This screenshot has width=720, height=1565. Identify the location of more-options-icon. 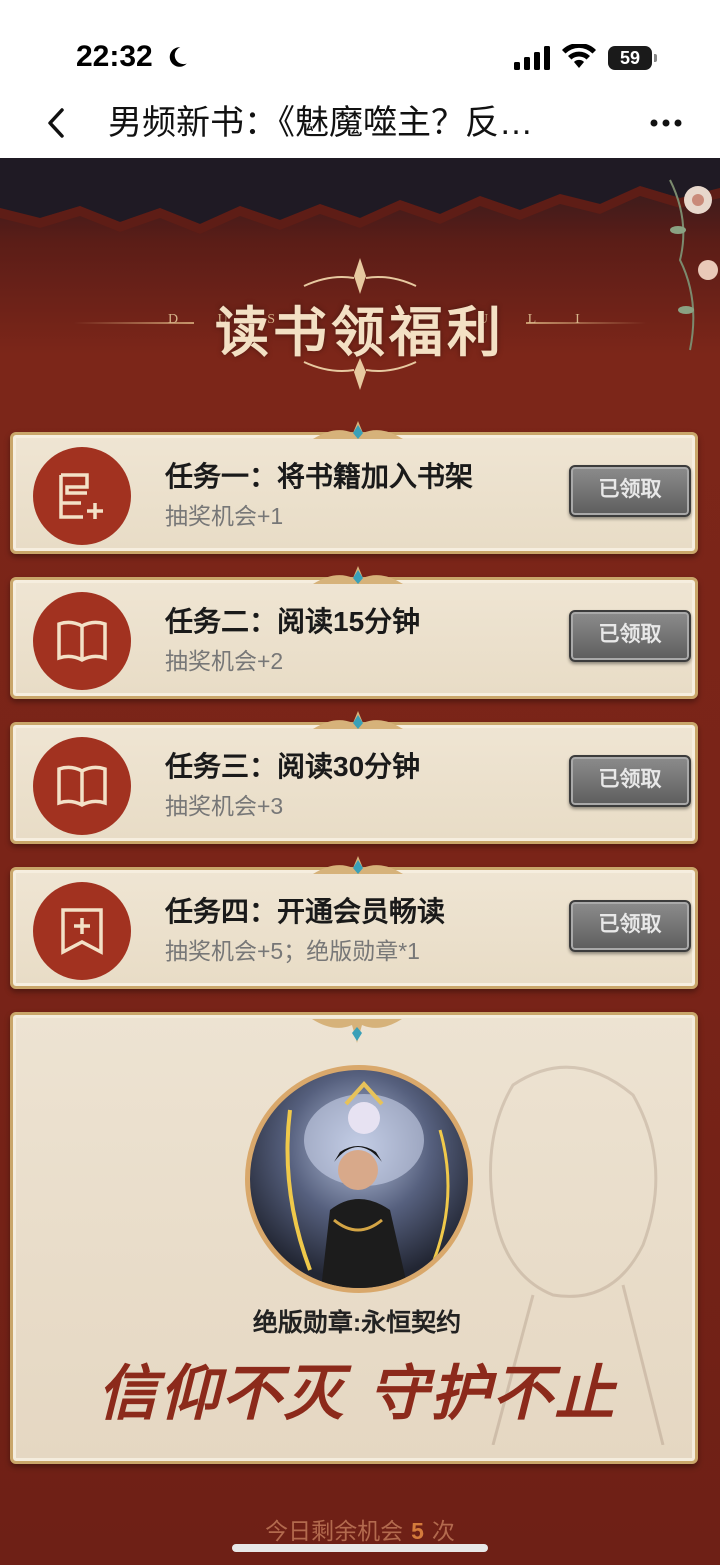
(666, 123).